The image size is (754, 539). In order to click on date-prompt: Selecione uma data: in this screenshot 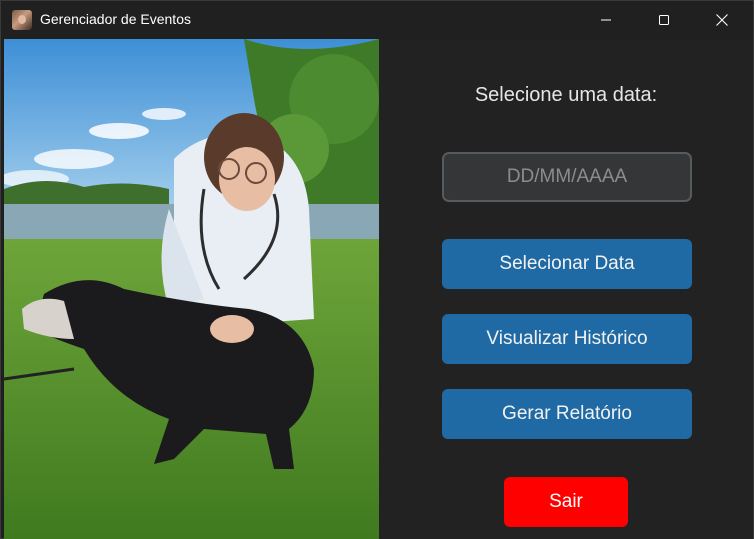, I will do `click(566, 95)`.